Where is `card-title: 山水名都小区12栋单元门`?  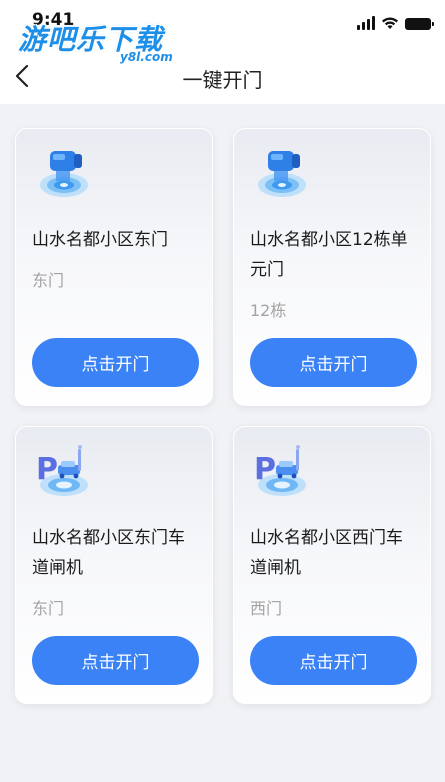 card-title: 山水名都小区12栋单元门 is located at coordinates (329, 255).